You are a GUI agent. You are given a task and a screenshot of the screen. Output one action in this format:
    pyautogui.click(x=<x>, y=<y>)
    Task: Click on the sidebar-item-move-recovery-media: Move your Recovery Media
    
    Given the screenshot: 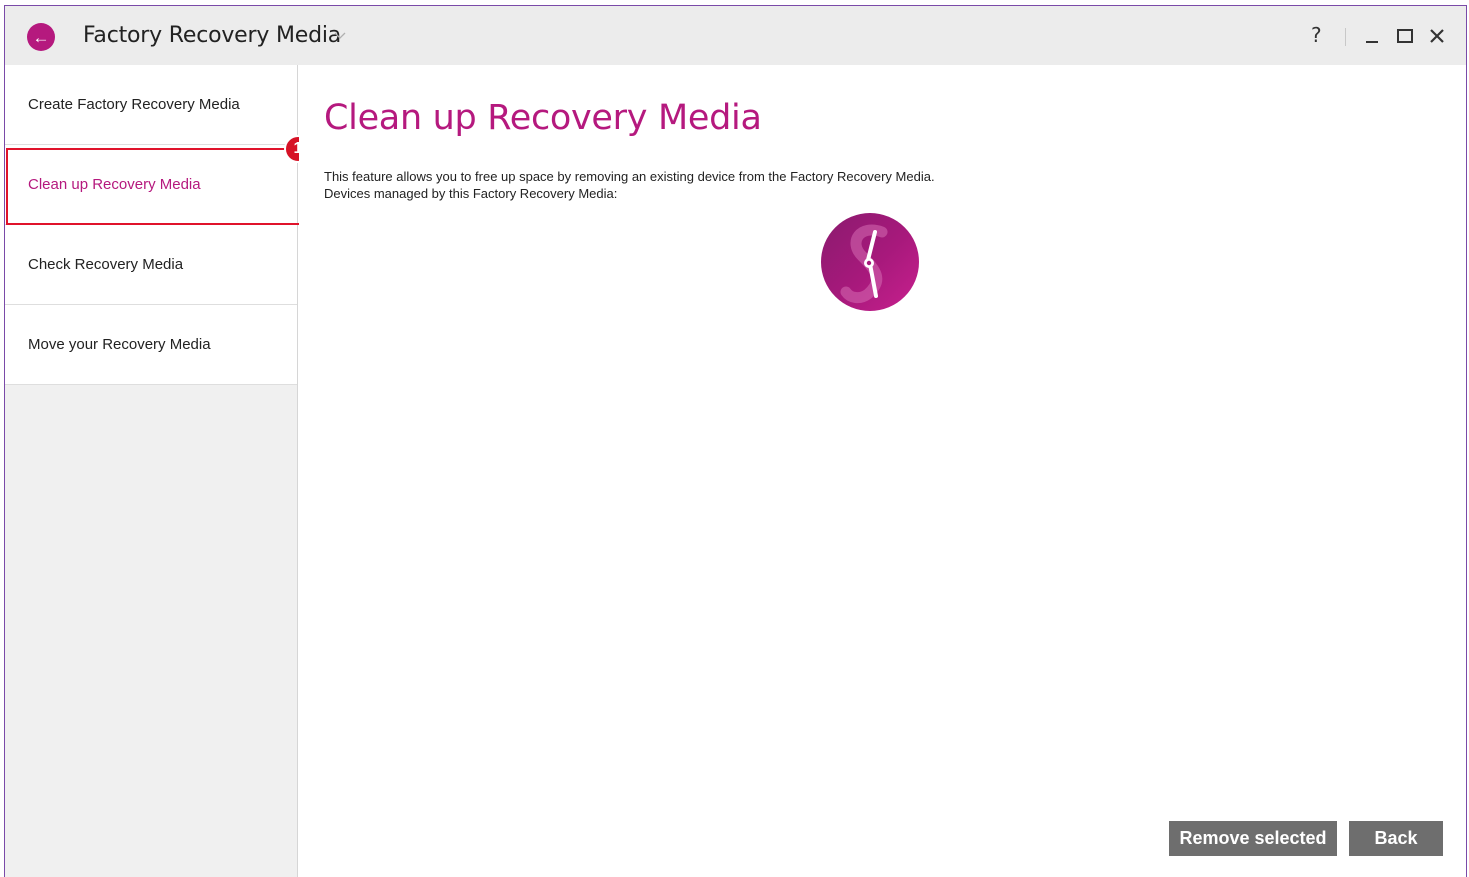 What is the action you would take?
    pyautogui.click(x=151, y=345)
    